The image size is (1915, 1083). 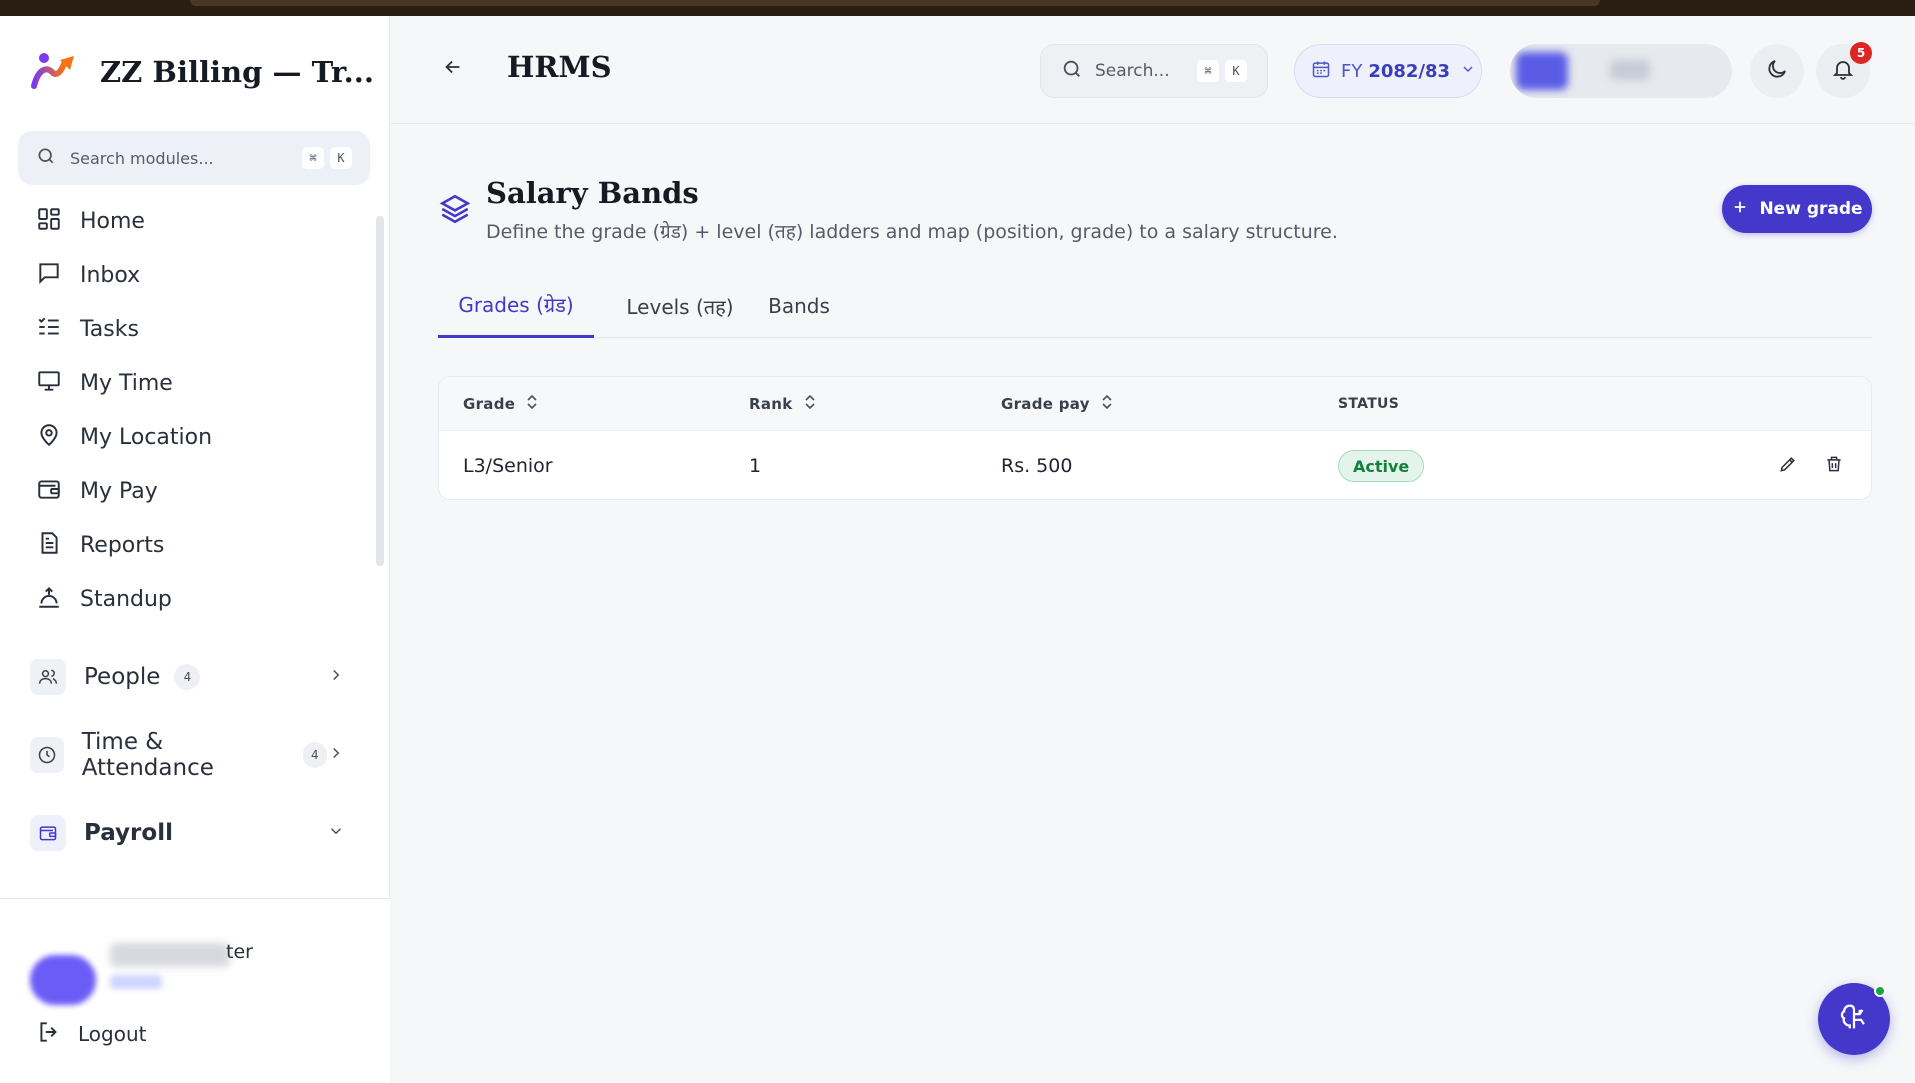 What do you see at coordinates (49, 437) in the screenshot?
I see `location-pin-icon` at bounding box center [49, 437].